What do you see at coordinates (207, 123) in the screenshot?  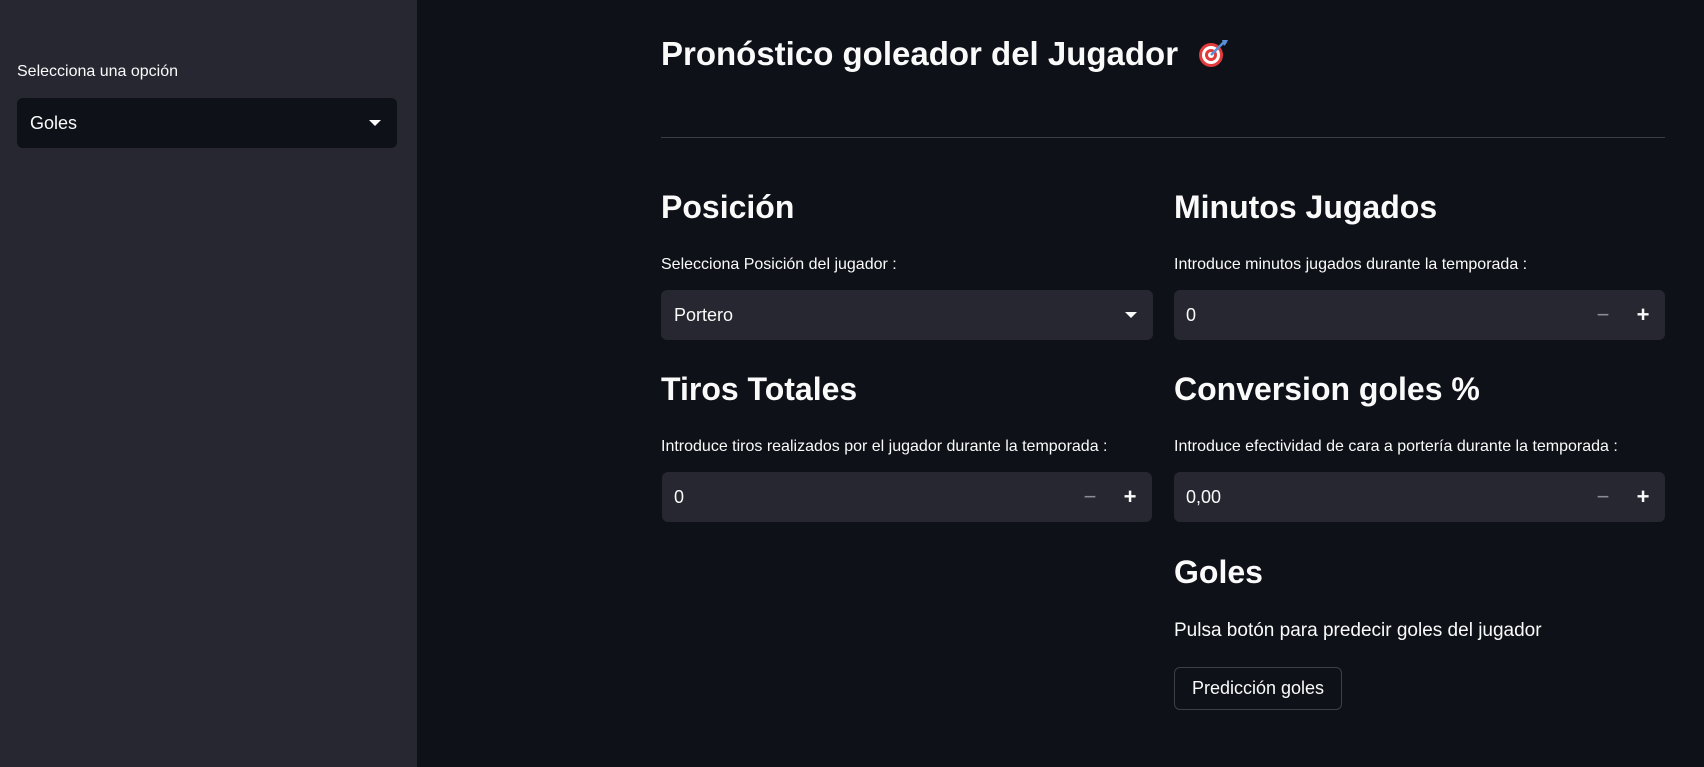 I see `sidebar-option-select: Goles` at bounding box center [207, 123].